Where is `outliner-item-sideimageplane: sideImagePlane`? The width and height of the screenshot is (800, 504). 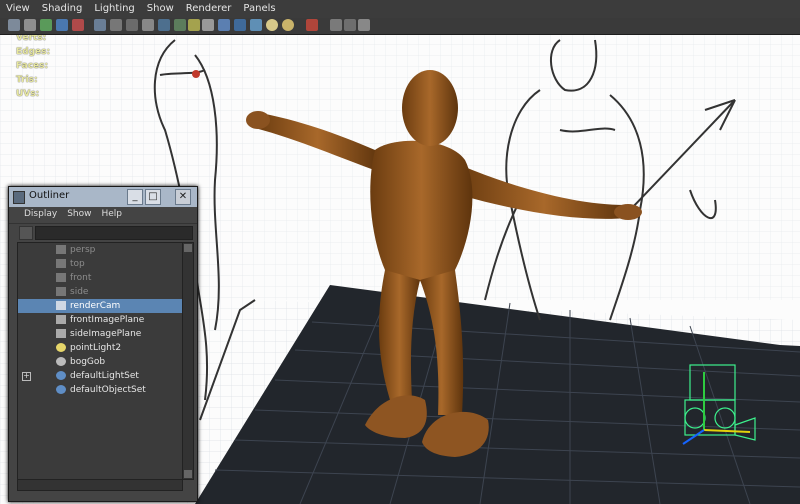 outliner-item-sideimageplane: sideImagePlane is located at coordinates (100, 334).